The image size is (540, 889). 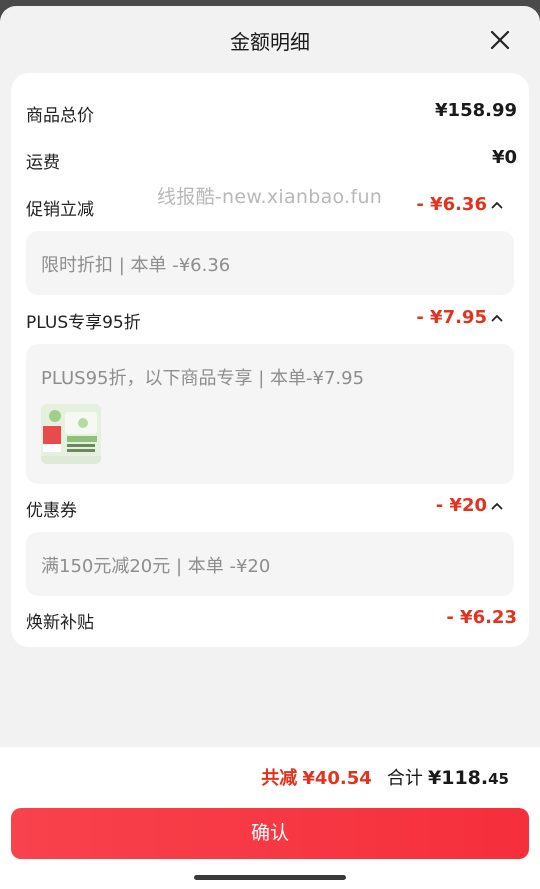 I want to click on promo-value: - ¥6.36, so click(x=451, y=204).